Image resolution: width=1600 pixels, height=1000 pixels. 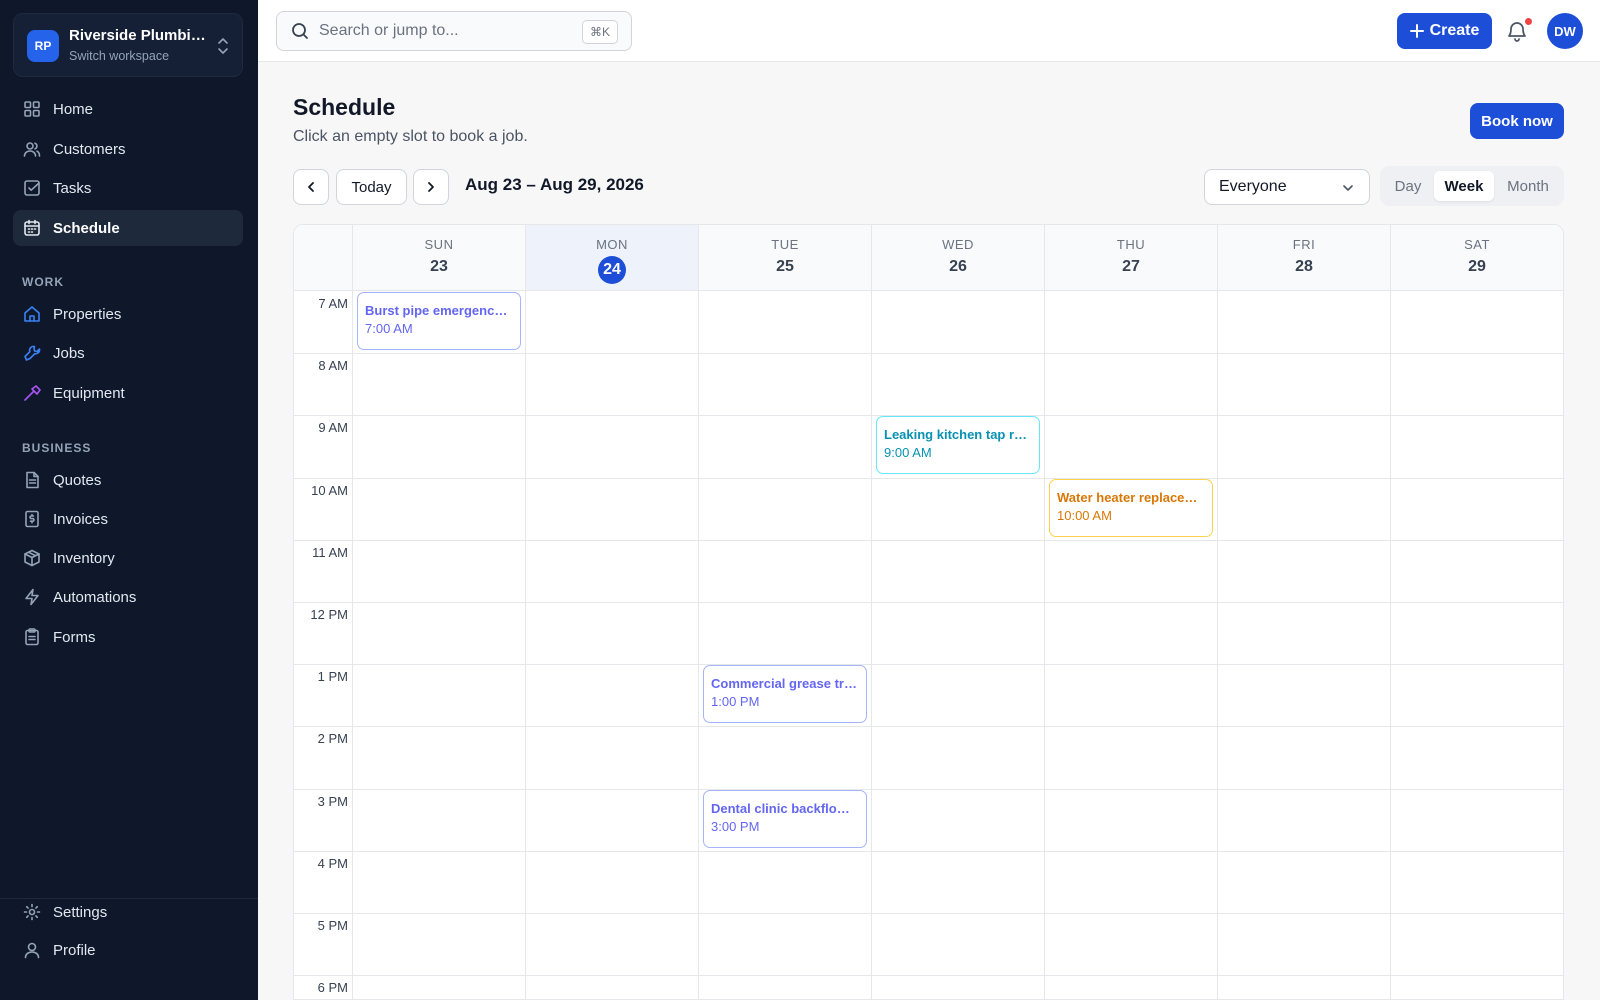 What do you see at coordinates (785, 258) in the screenshot?
I see `day-header-tue: TUE 25` at bounding box center [785, 258].